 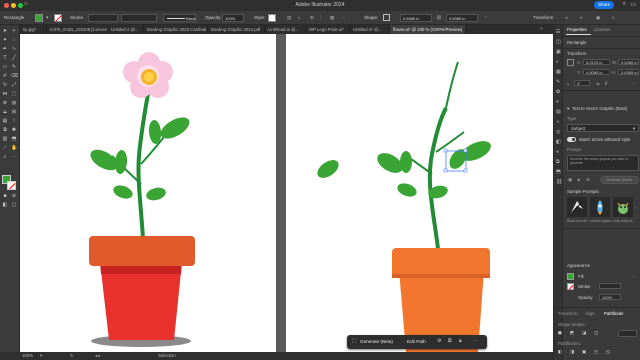 What do you see at coordinates (5, 40) in the screenshot?
I see `magic-wand-tool-icon: ✦` at bounding box center [5, 40].